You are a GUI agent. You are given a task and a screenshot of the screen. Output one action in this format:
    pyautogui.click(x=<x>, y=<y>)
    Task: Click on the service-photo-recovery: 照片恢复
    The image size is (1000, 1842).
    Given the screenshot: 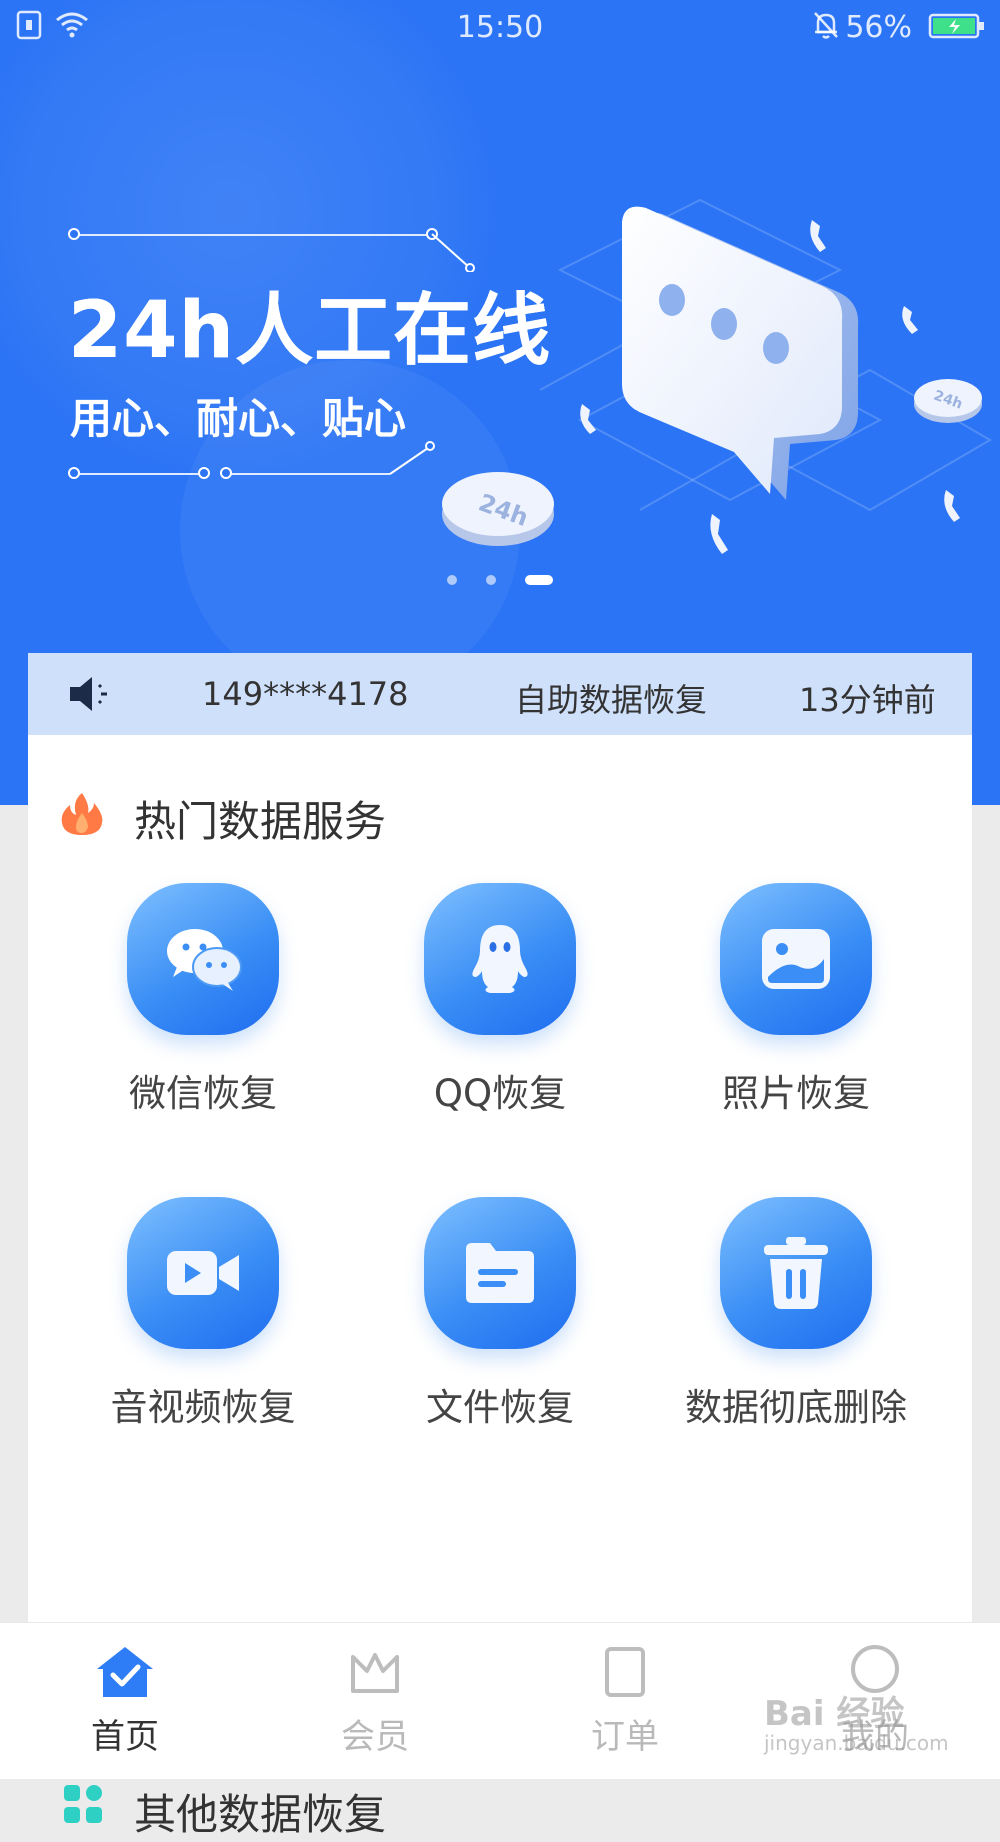 What is the action you would take?
    pyautogui.click(x=796, y=1000)
    